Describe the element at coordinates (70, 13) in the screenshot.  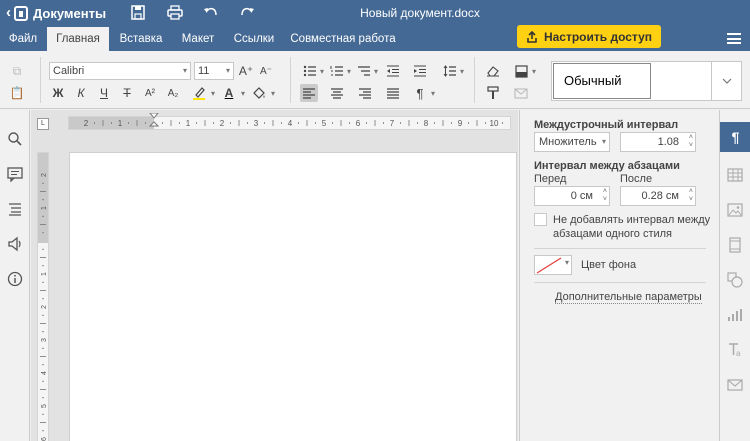
I see `back-label: Документы` at that location.